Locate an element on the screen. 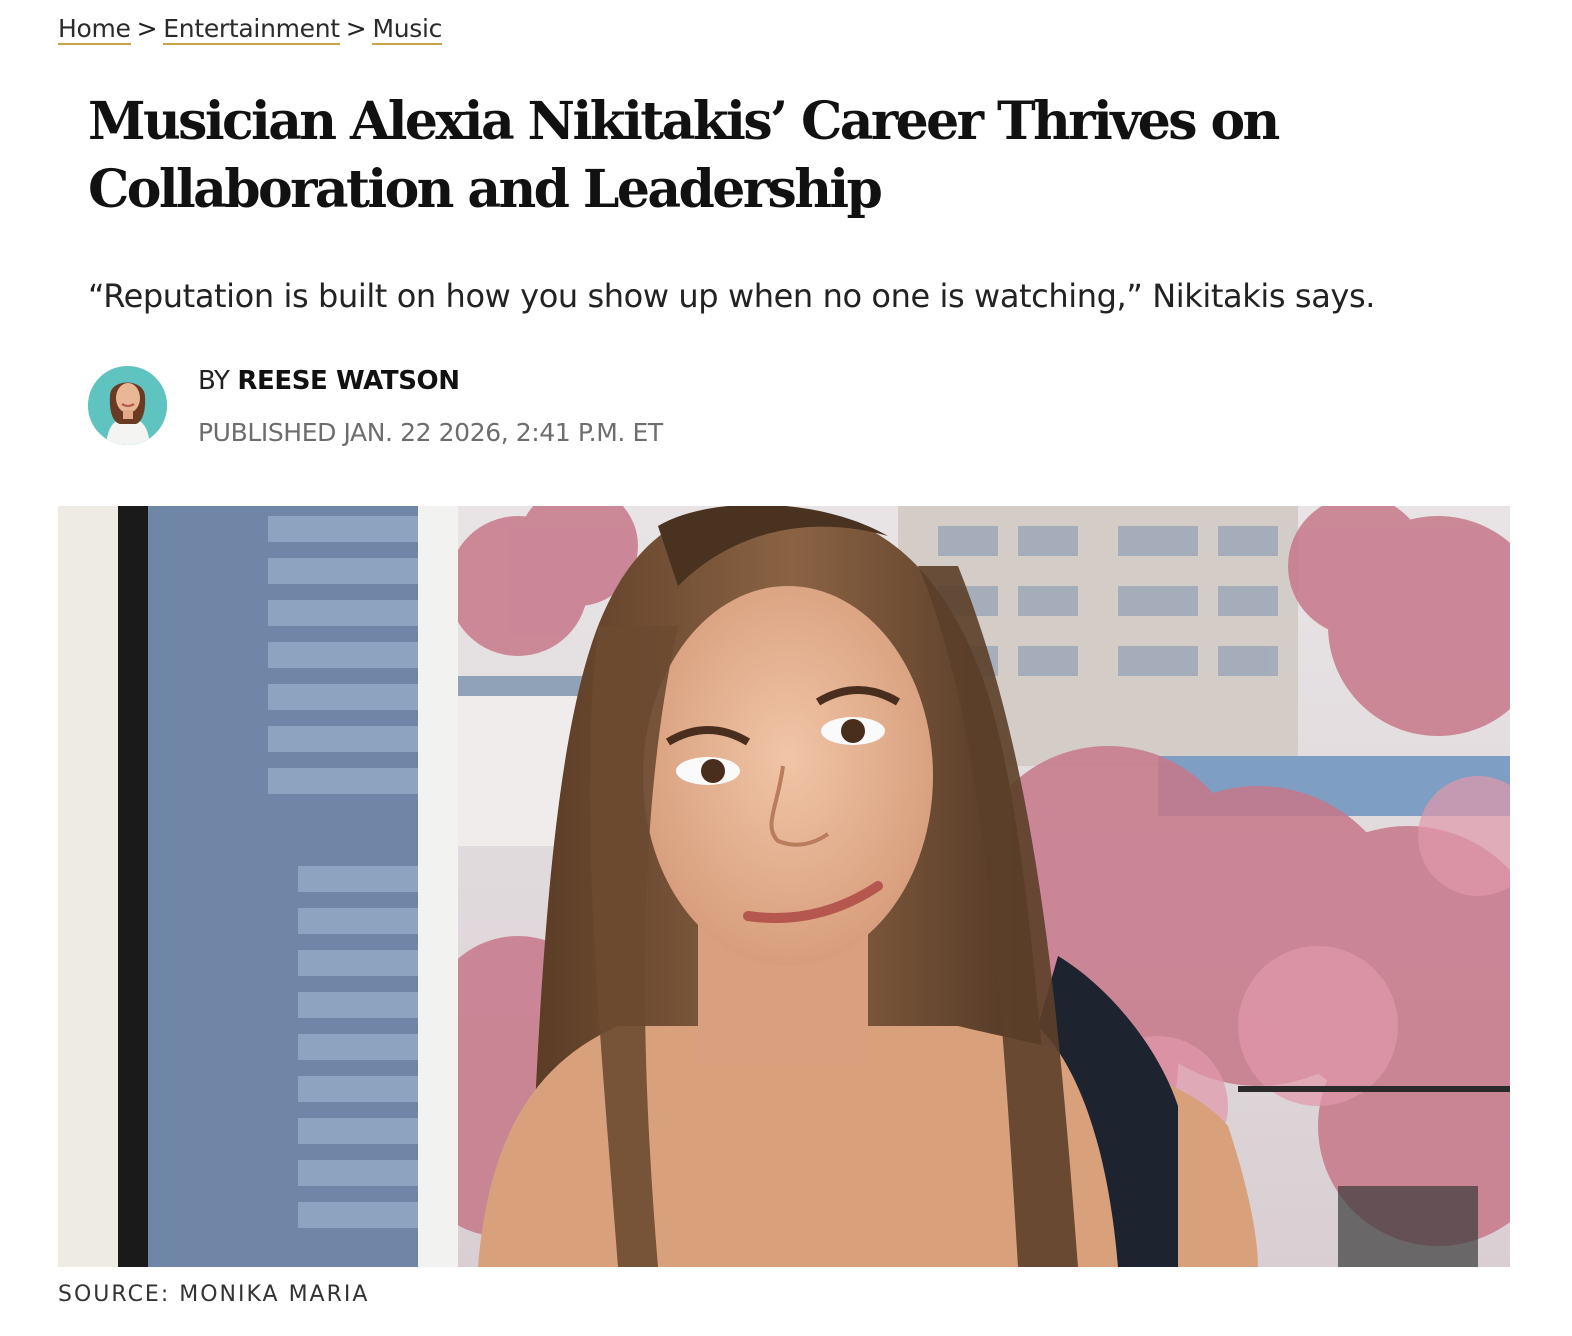 The width and height of the screenshot is (1572, 1336). byline: BY REESE WATSON is located at coordinates (329, 381).